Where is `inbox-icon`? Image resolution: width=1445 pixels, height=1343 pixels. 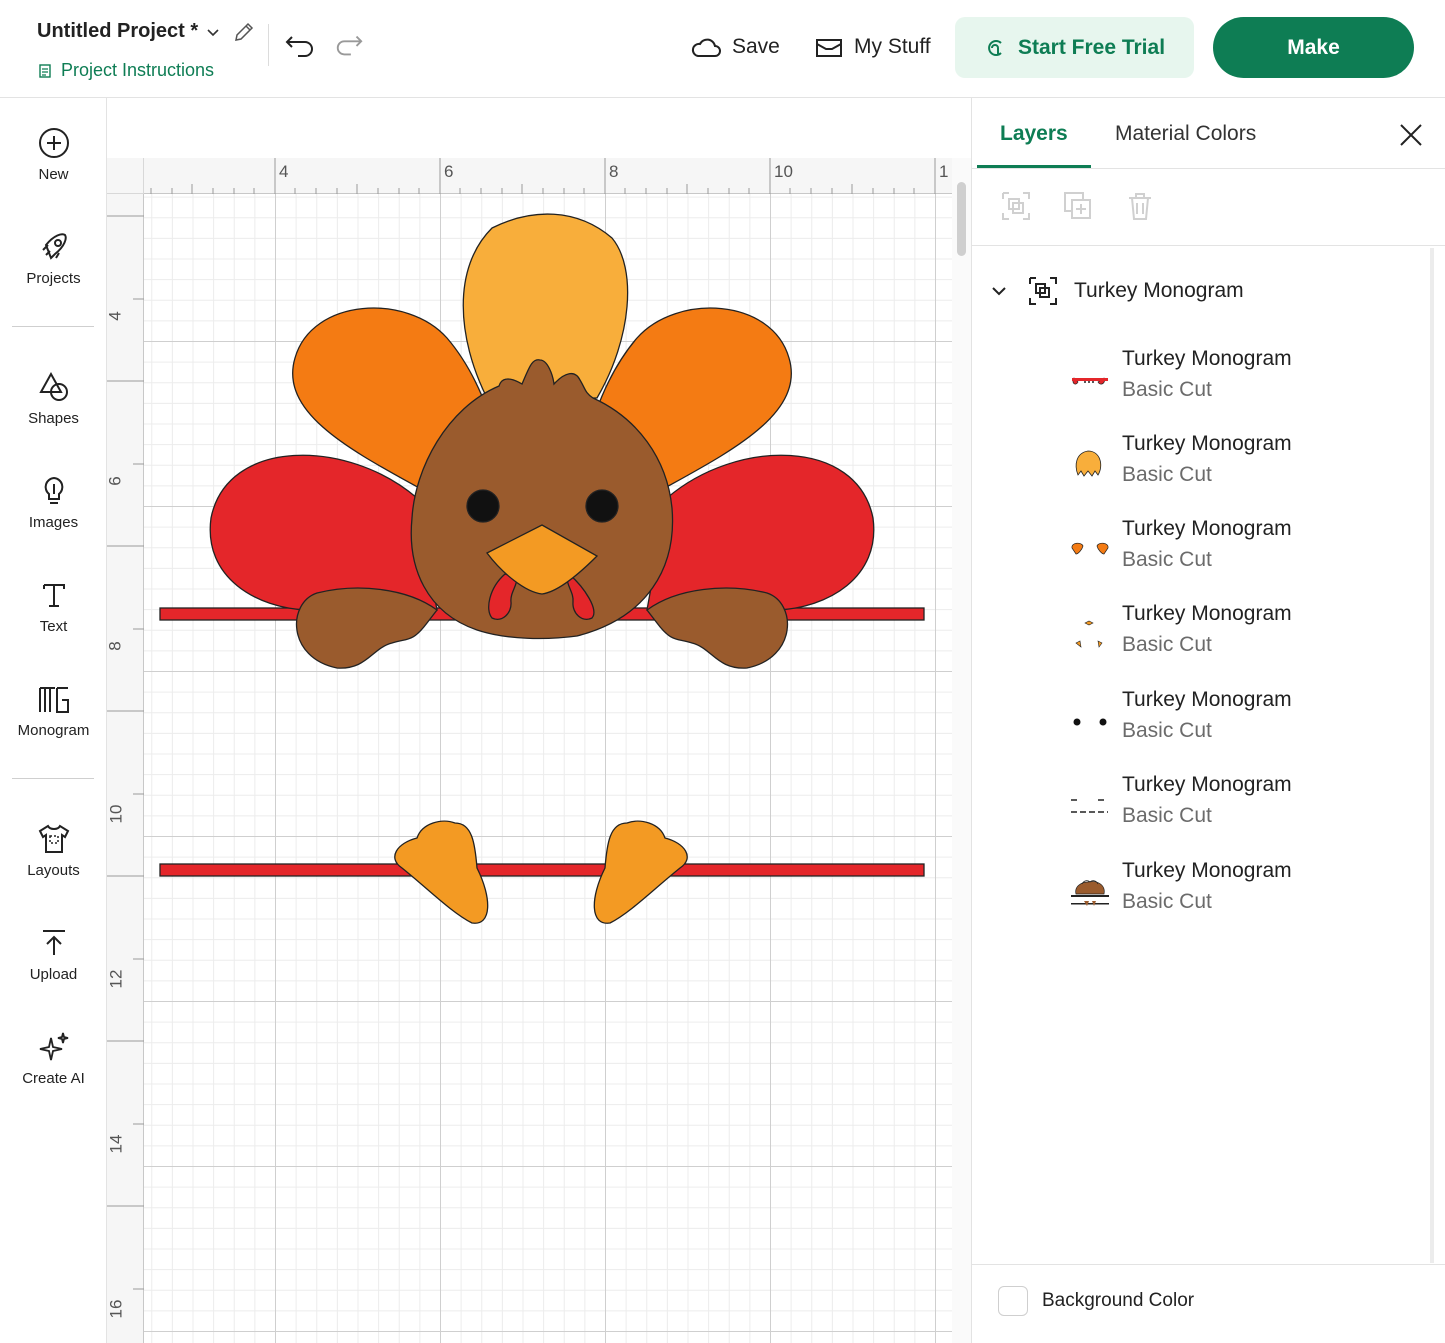 inbox-icon is located at coordinates (829, 48).